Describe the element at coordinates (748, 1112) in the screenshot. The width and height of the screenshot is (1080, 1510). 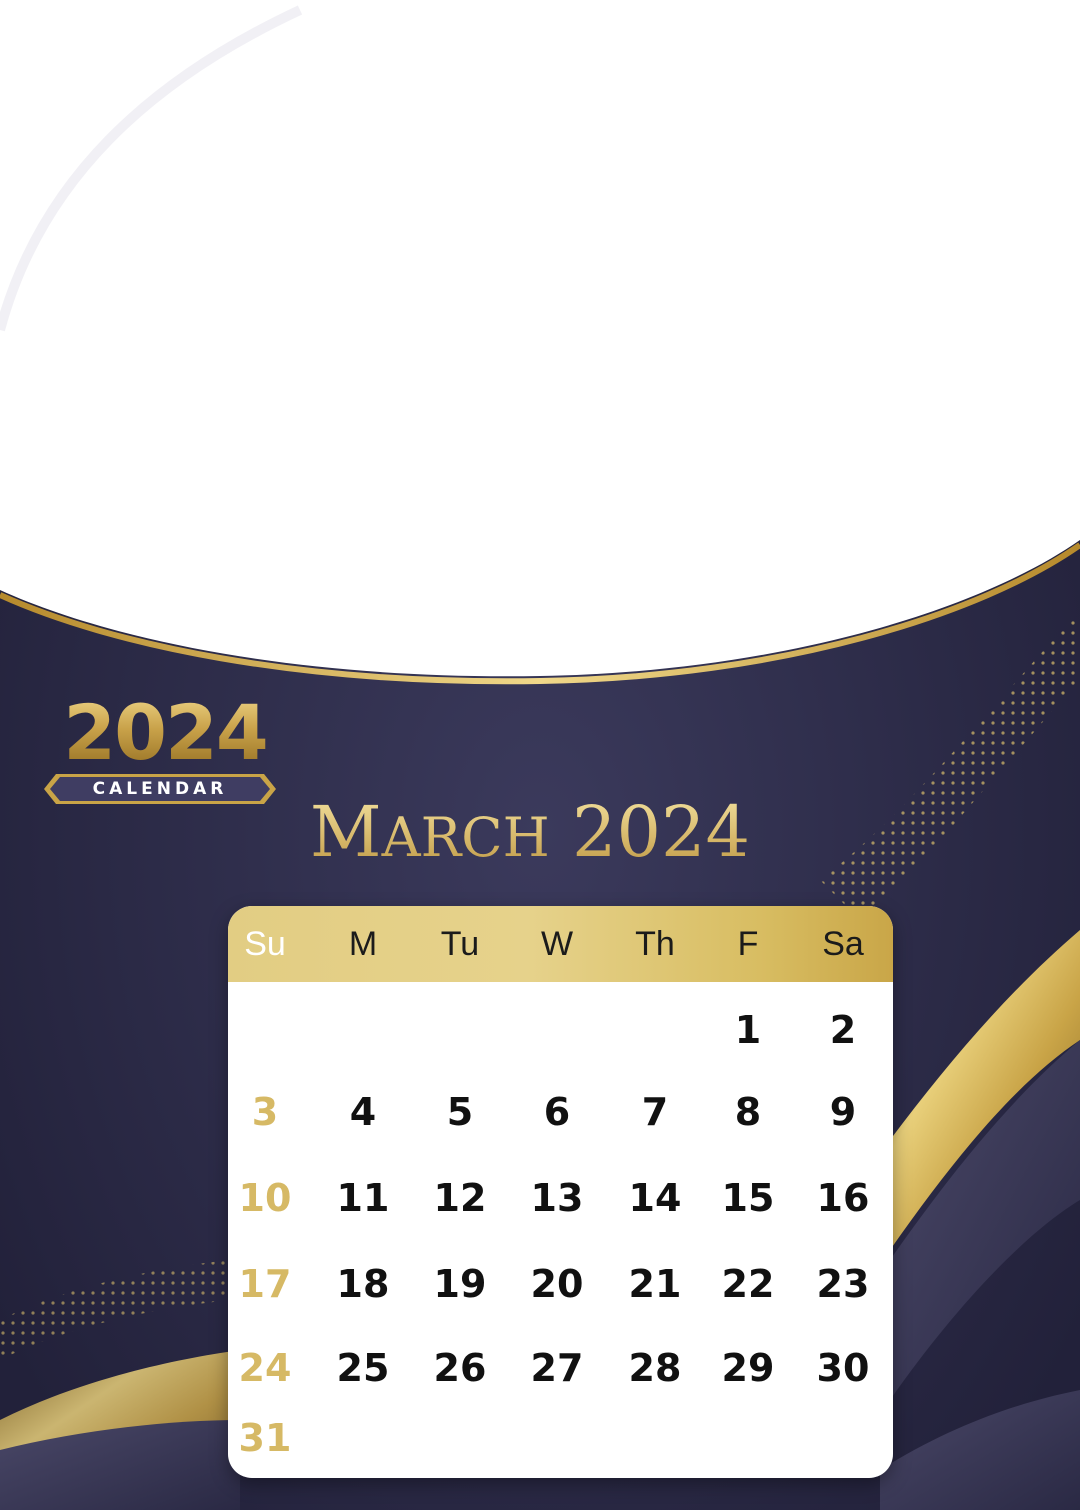
I see `day-8: 8` at that location.